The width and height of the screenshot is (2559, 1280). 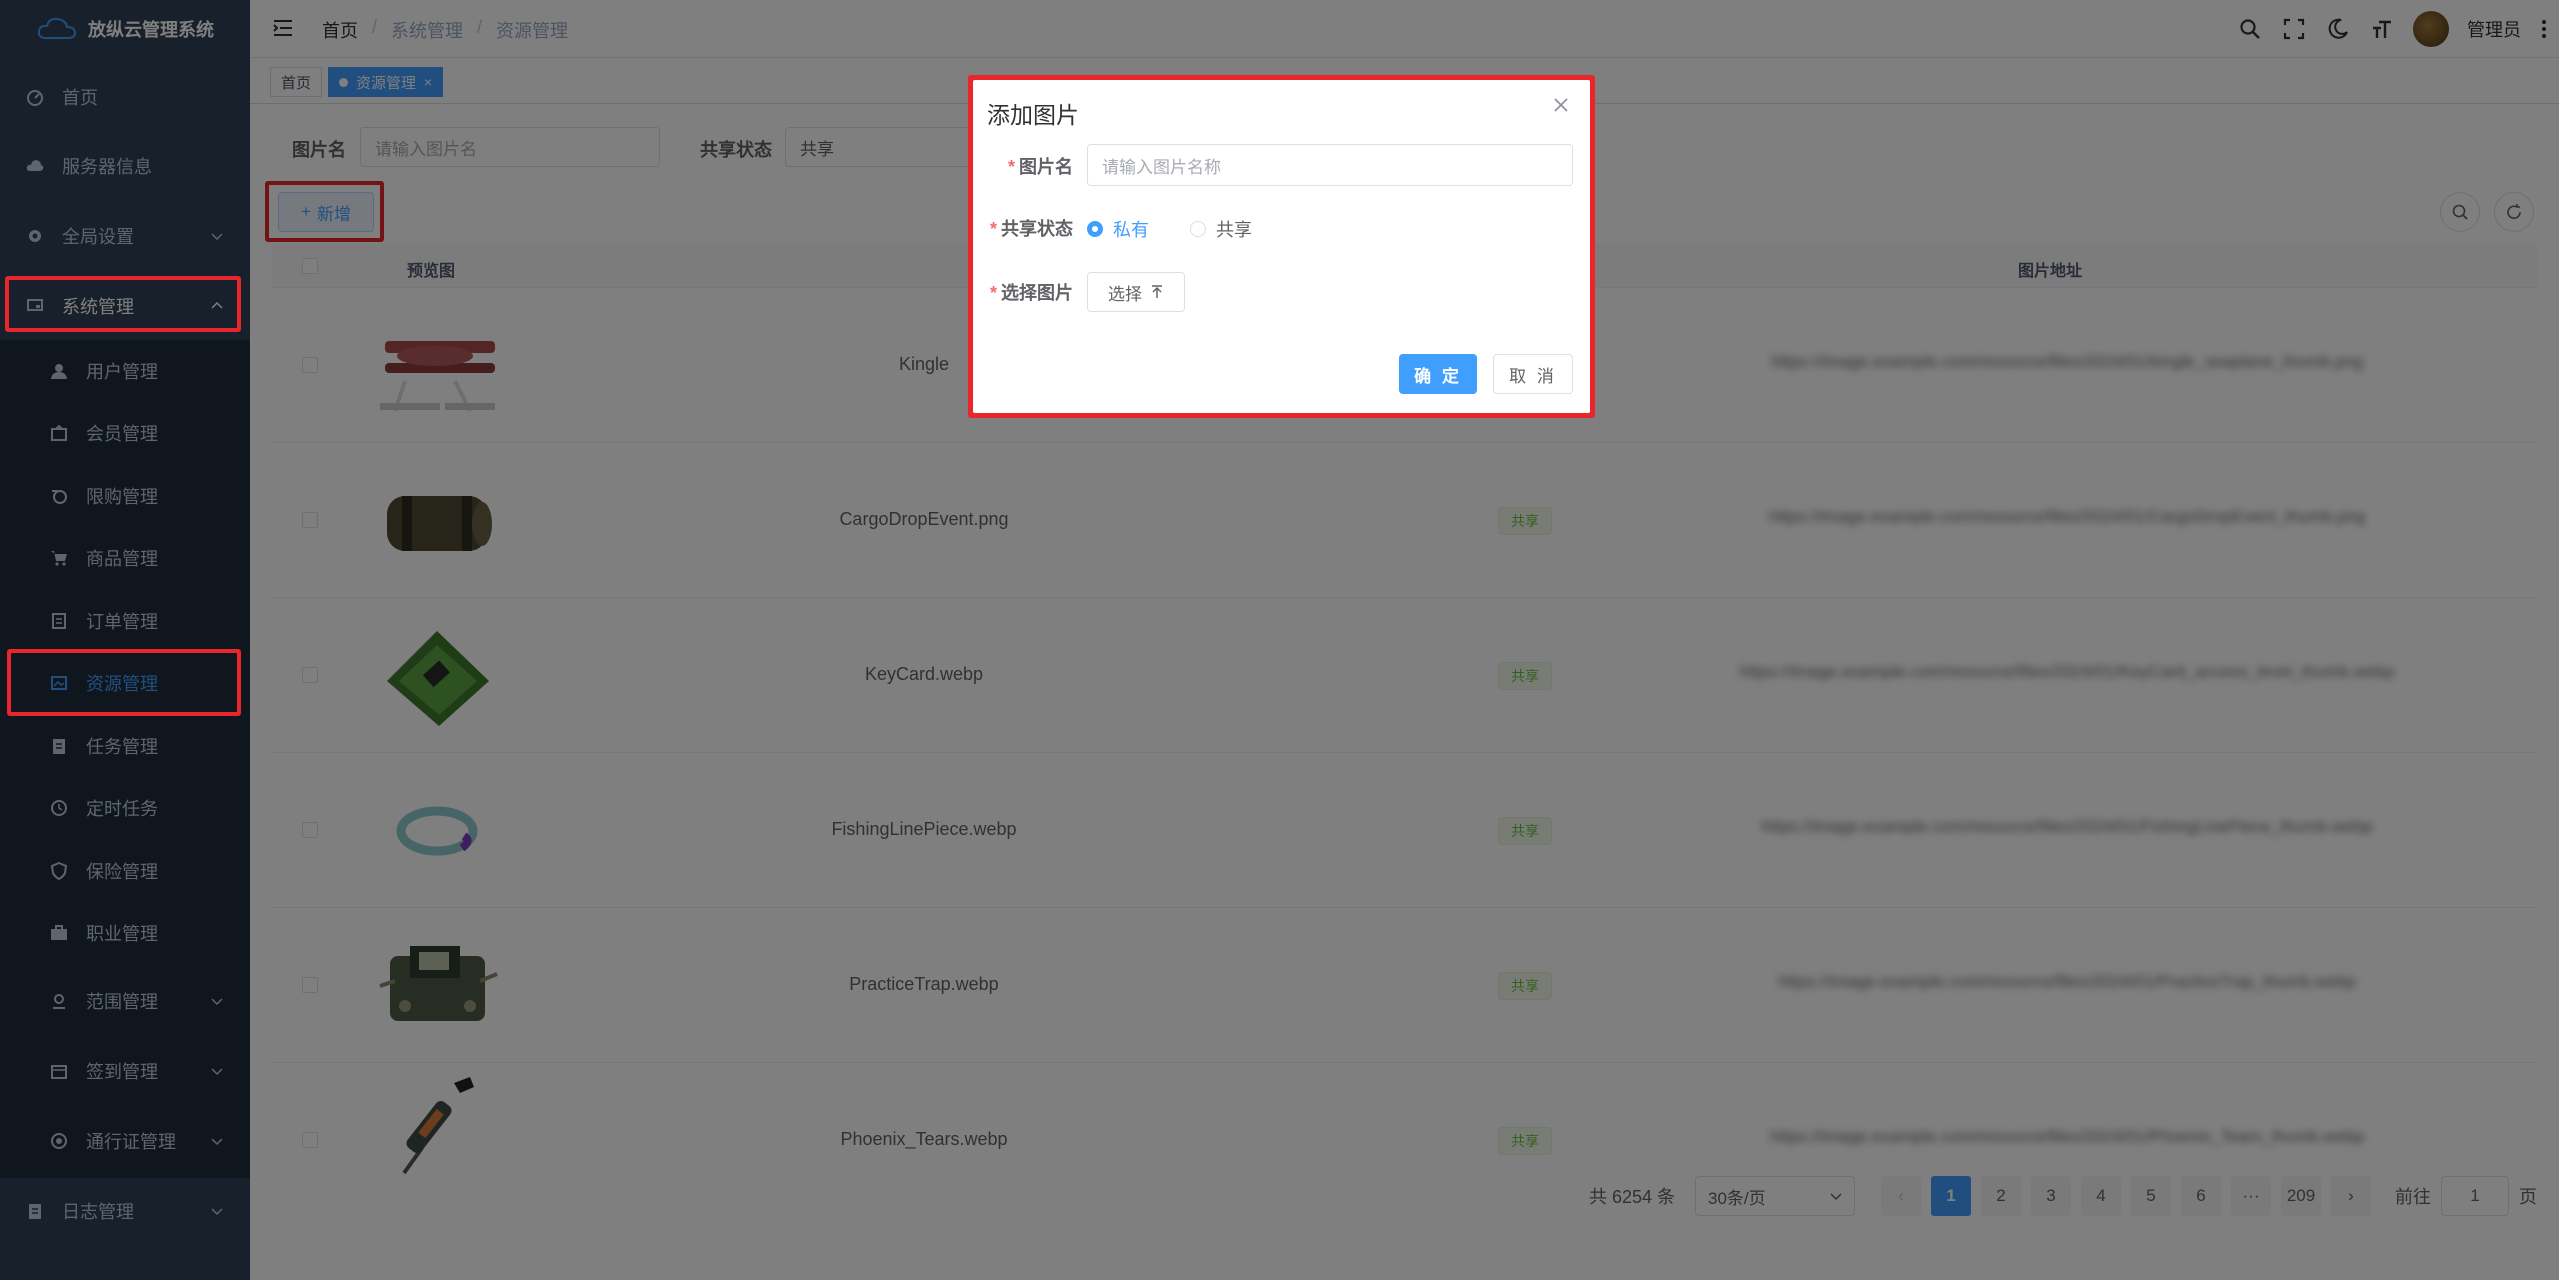 I want to click on highlight-resource-management, so click(x=124, y=682).